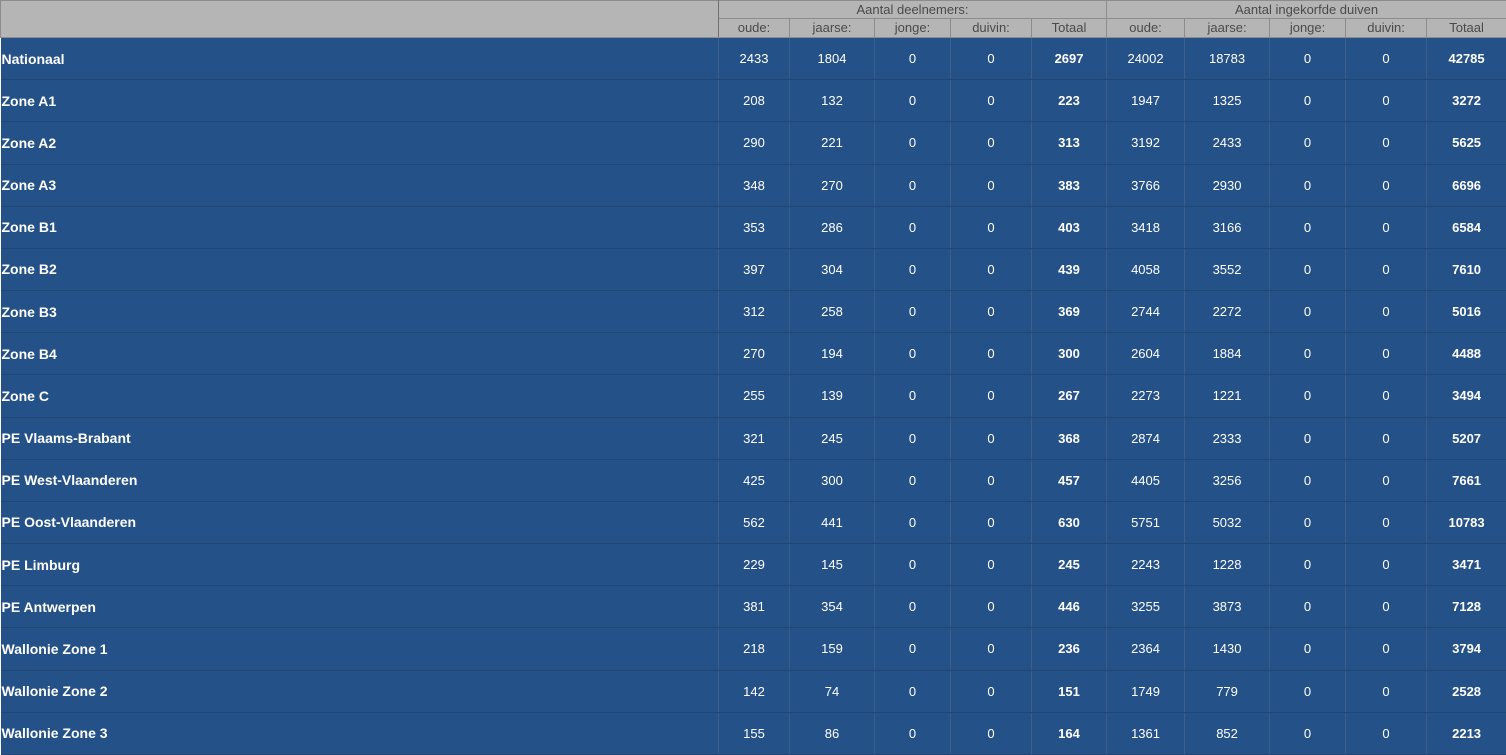 This screenshot has height=755, width=1506. What do you see at coordinates (1069, 101) in the screenshot?
I see `cell-deelnemers-totaal: 223` at bounding box center [1069, 101].